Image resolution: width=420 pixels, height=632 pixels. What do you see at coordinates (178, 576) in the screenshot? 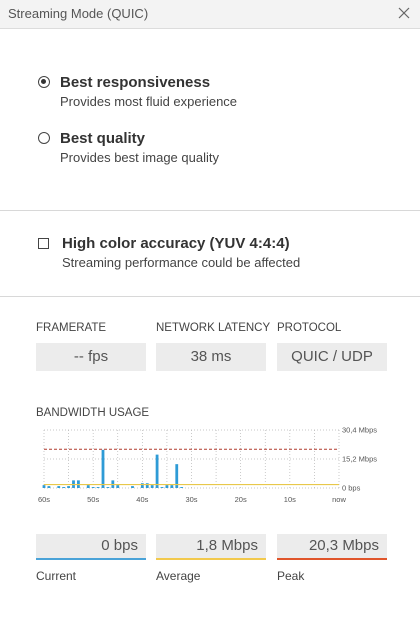
I see `average-bandwidth-caption: Average` at bounding box center [178, 576].